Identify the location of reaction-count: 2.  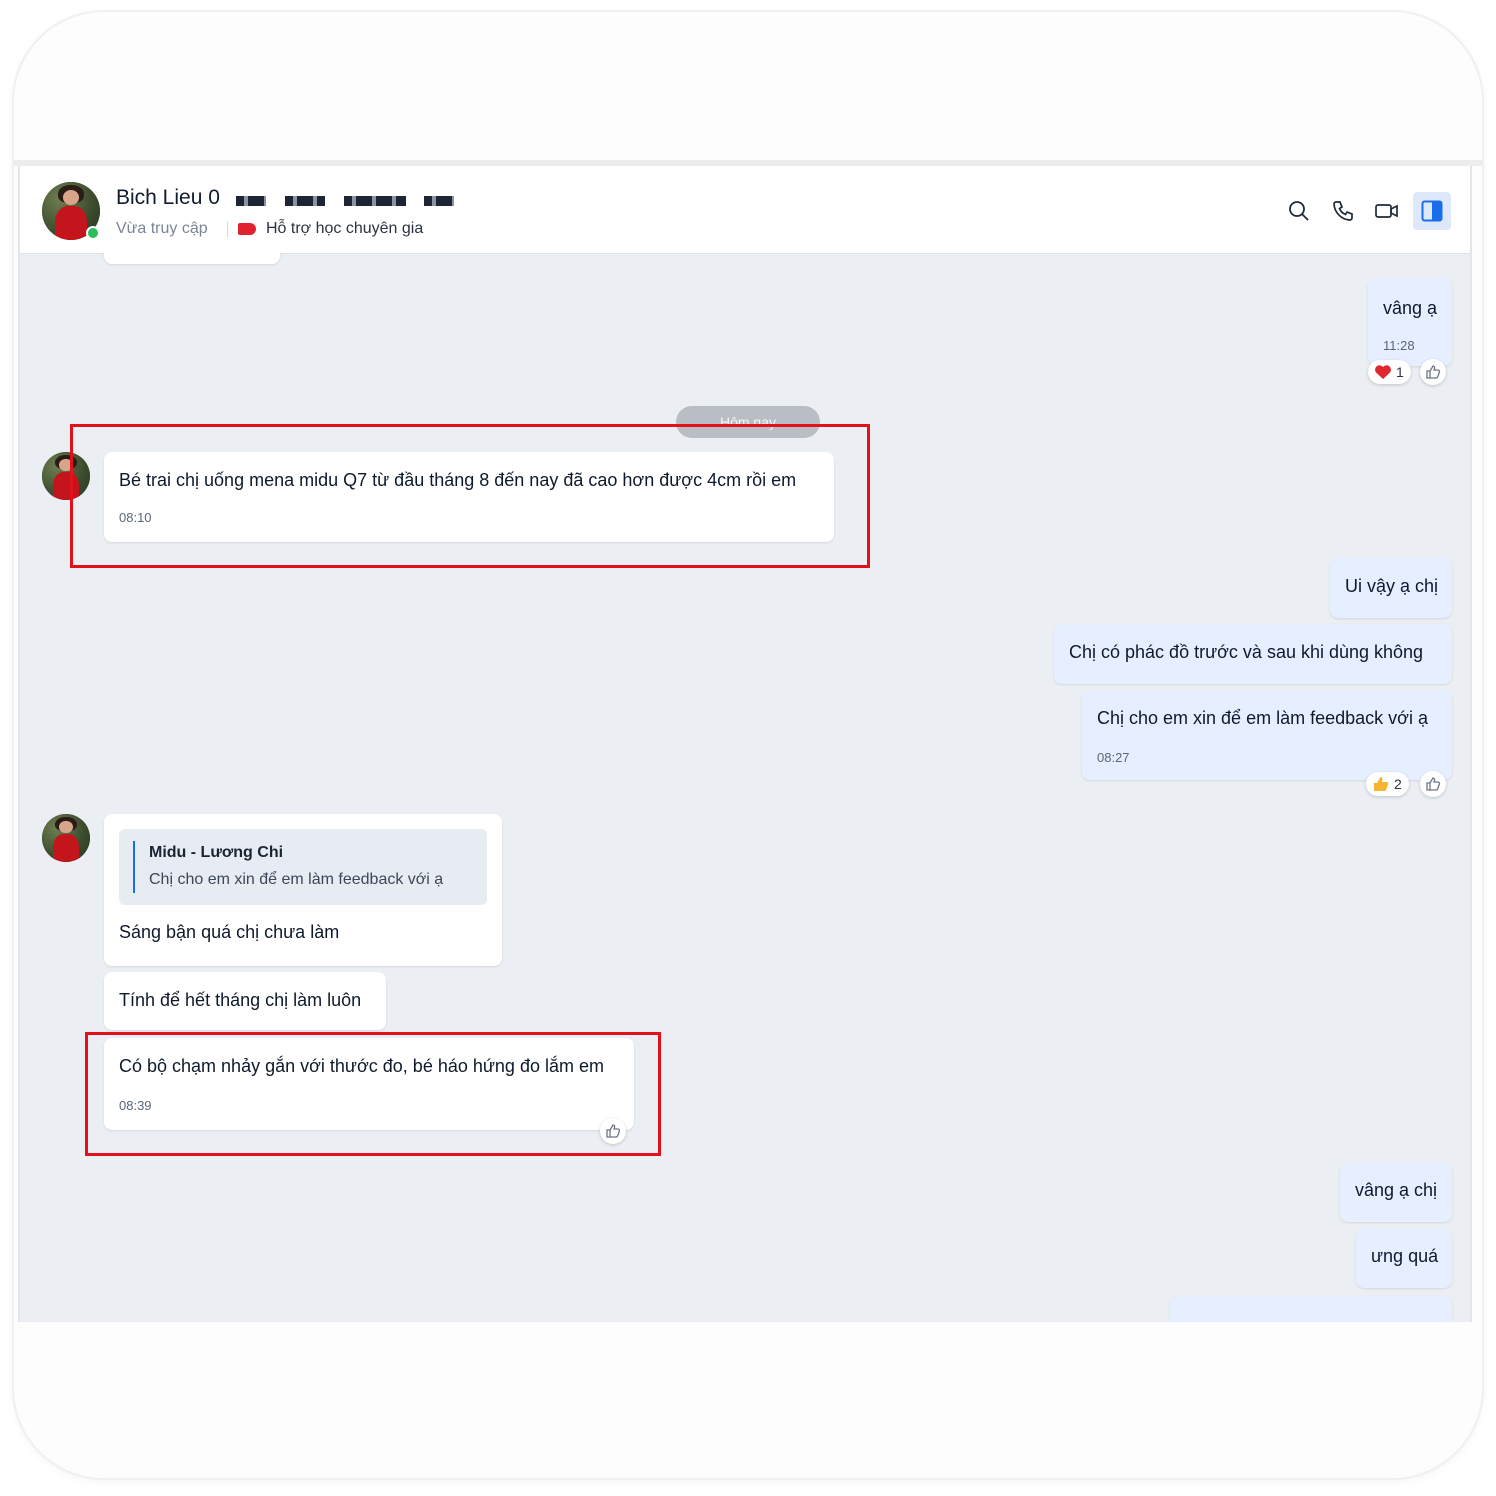
(1398, 784).